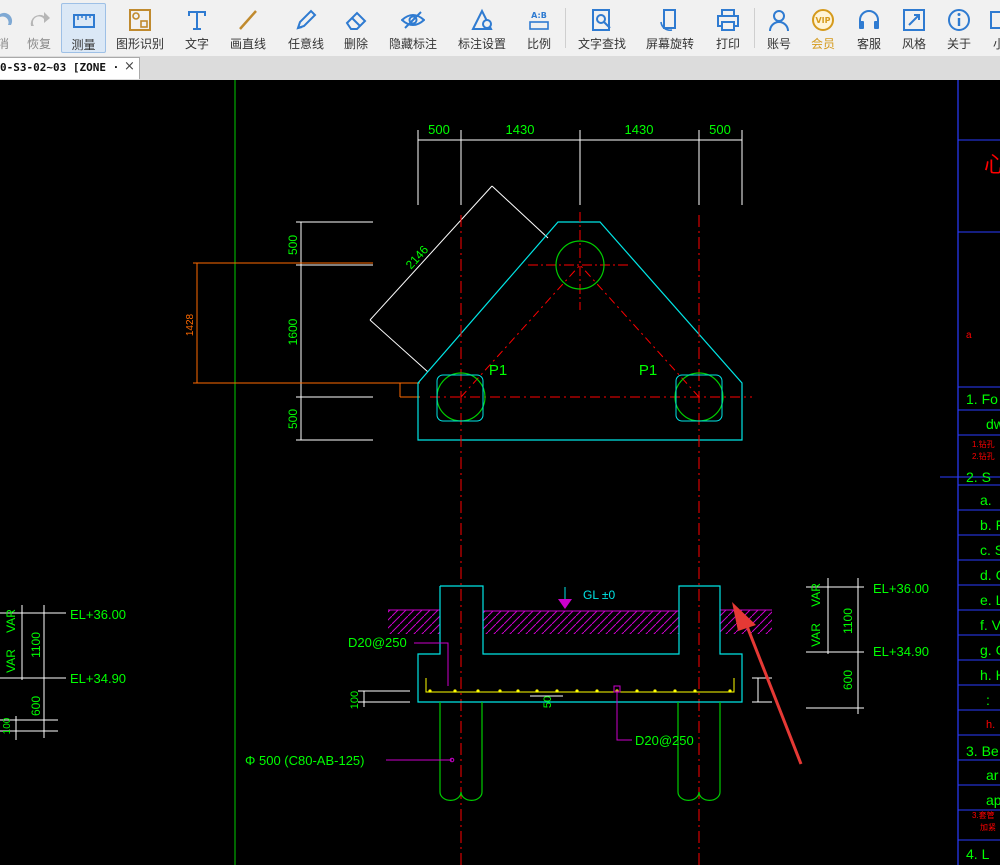  Describe the element at coordinates (996, 44) in the screenshot. I see `minimize-label: 小` at that location.